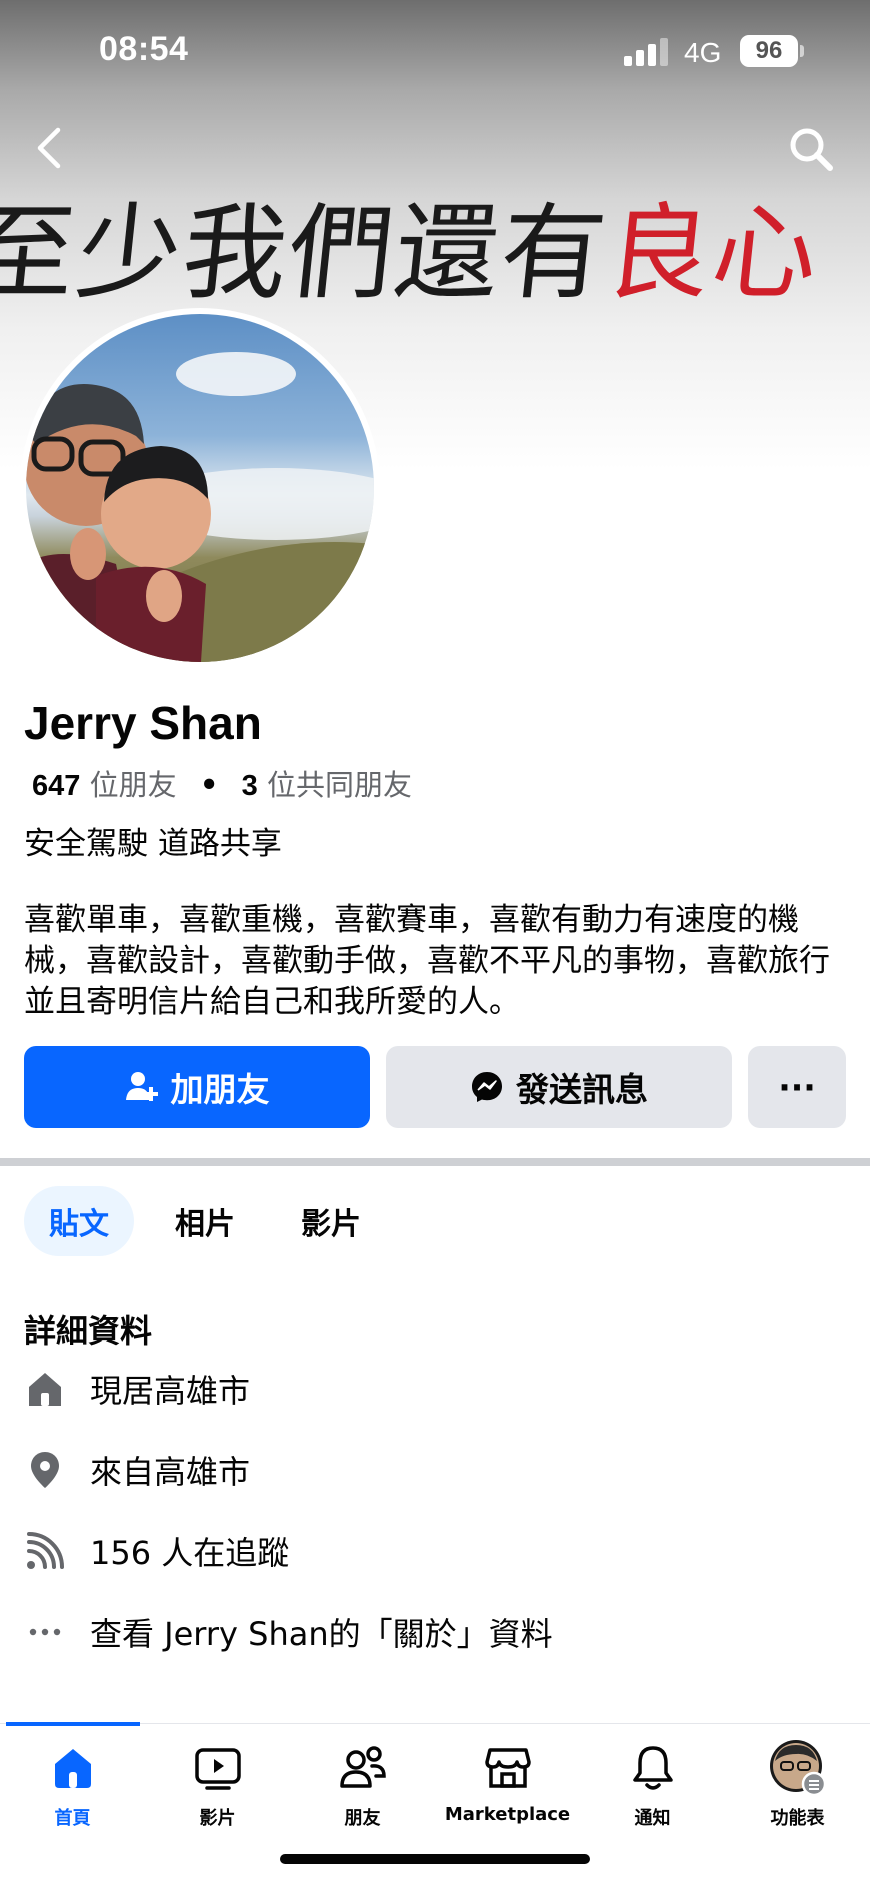 The width and height of the screenshot is (870, 1882). I want to click on home-indicator, so click(435, 1859).